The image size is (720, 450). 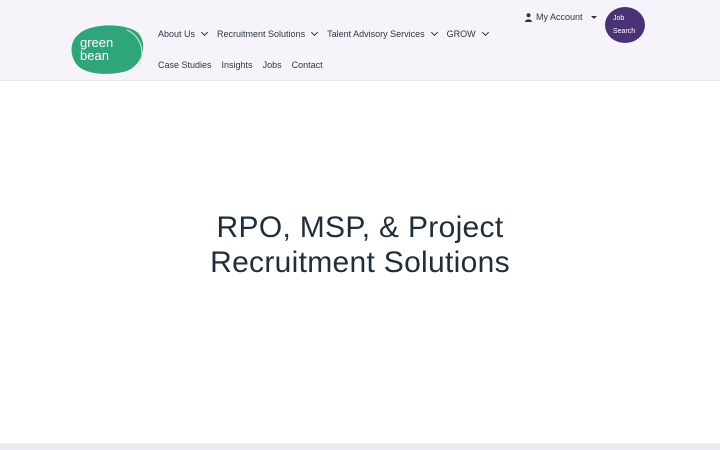 What do you see at coordinates (94, 55) in the screenshot?
I see `logo-text-bean: bean` at bounding box center [94, 55].